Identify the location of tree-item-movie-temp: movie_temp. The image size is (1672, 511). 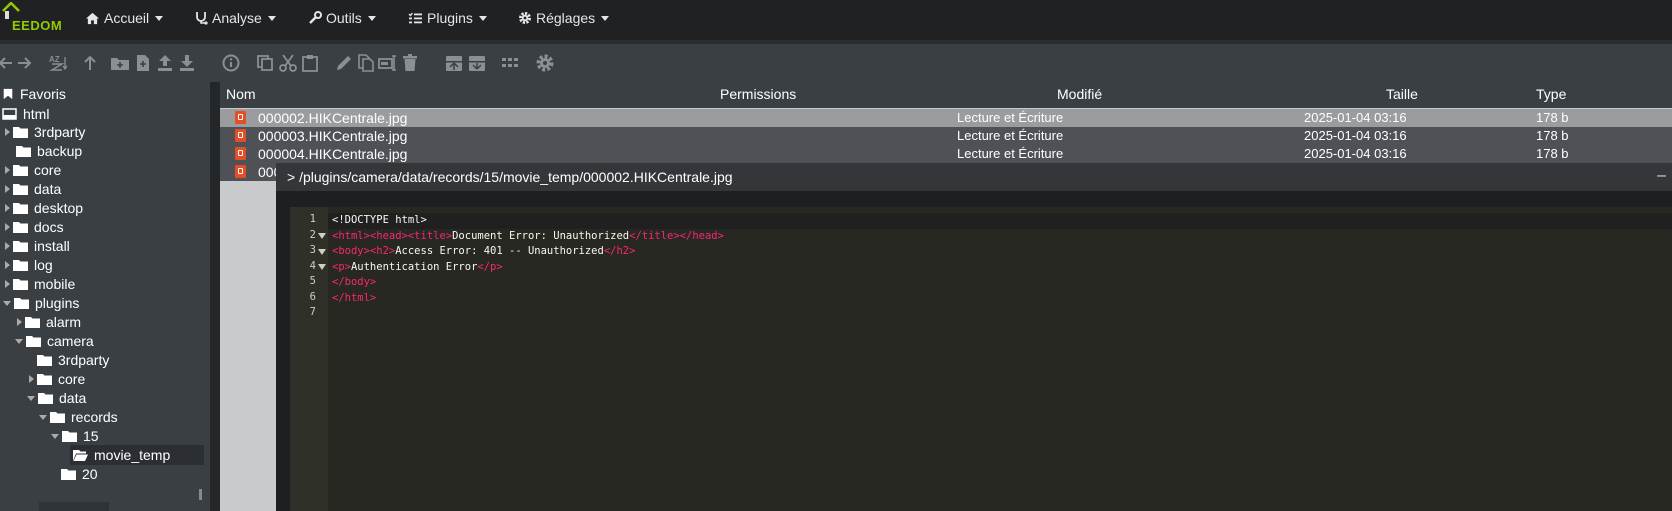
(137, 455).